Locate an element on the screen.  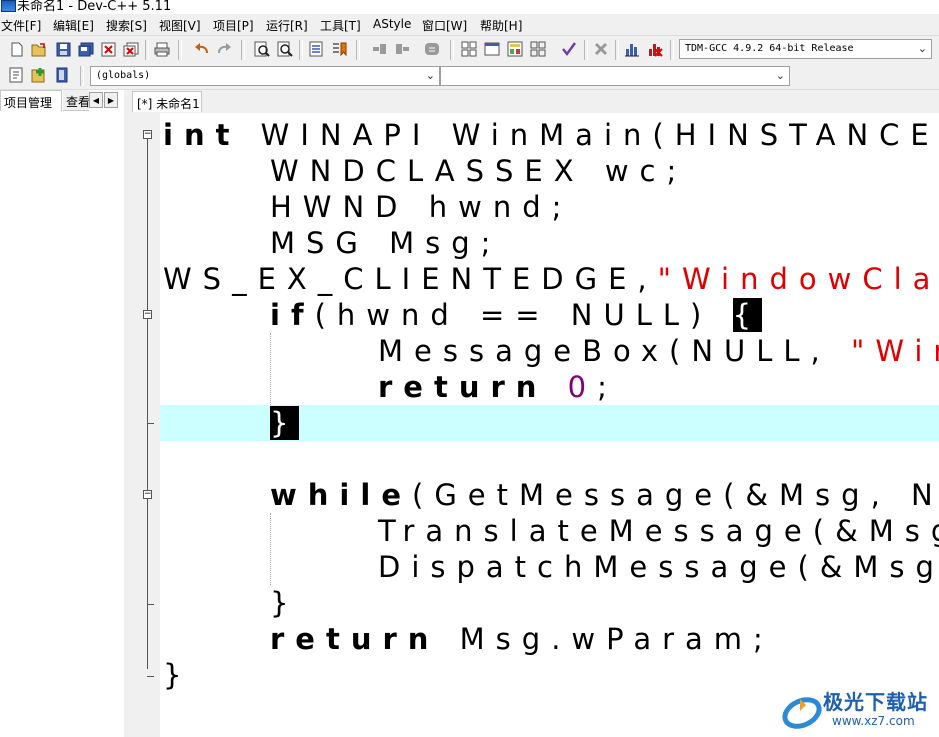
menu-edit: 编辑[E] is located at coordinates (73, 25).